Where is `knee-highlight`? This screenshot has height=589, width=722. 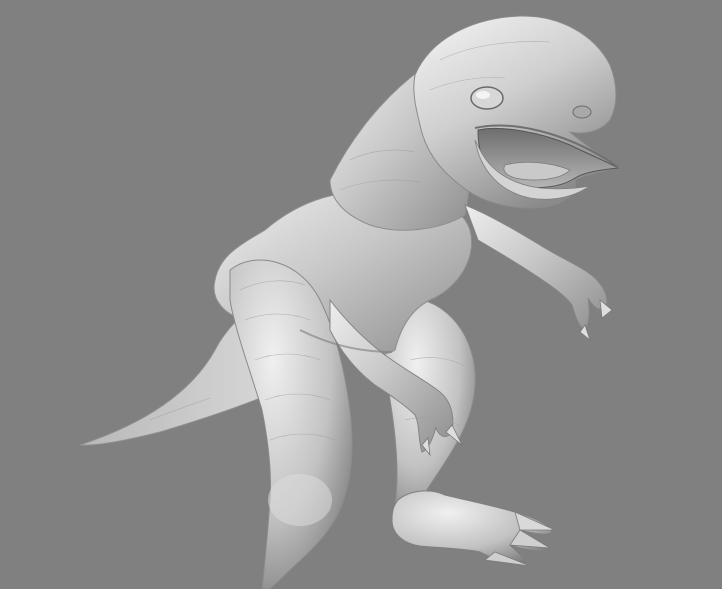 knee-highlight is located at coordinates (300, 500).